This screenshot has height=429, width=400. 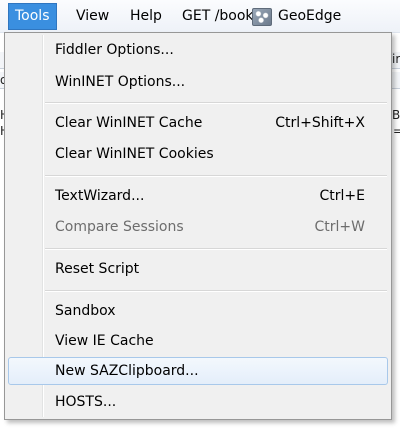 I want to click on menu-item-reset-script: Reset Script, so click(x=198, y=269).